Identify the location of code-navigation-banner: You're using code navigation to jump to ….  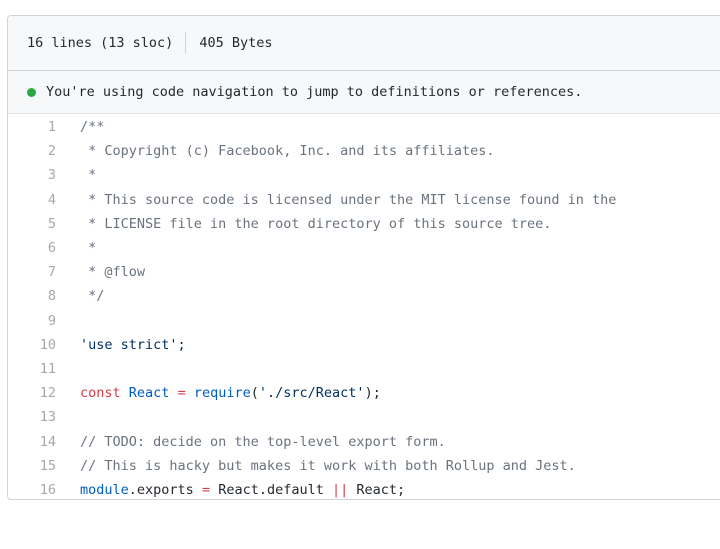
(364, 92).